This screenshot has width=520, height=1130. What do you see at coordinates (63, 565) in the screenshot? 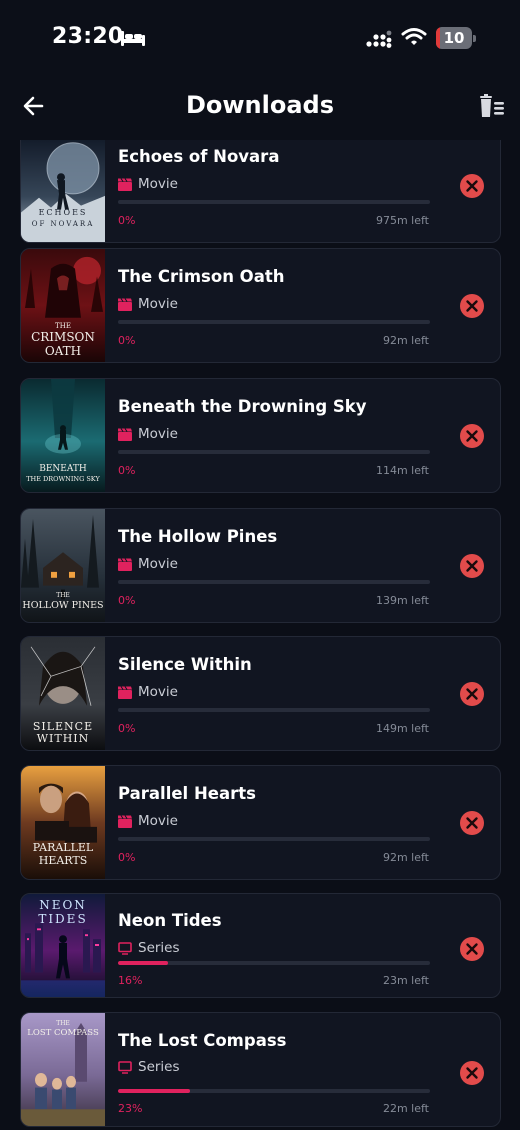
I see `poster-the-hollow-pines: THE HOLLOW PINES` at bounding box center [63, 565].